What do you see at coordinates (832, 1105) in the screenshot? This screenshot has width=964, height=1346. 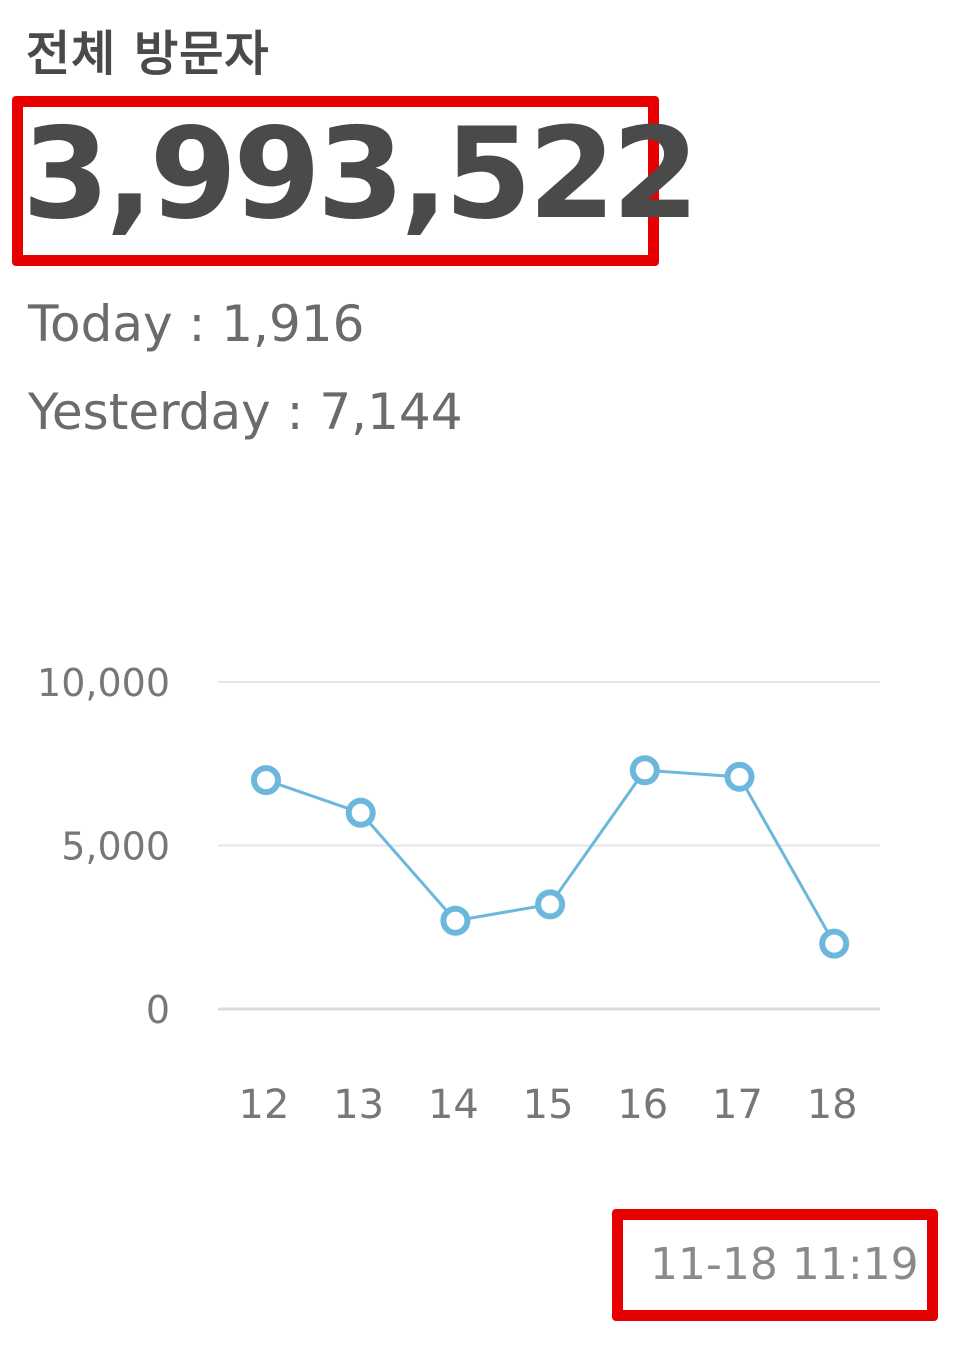 I see `x-tick-label: 18` at bounding box center [832, 1105].